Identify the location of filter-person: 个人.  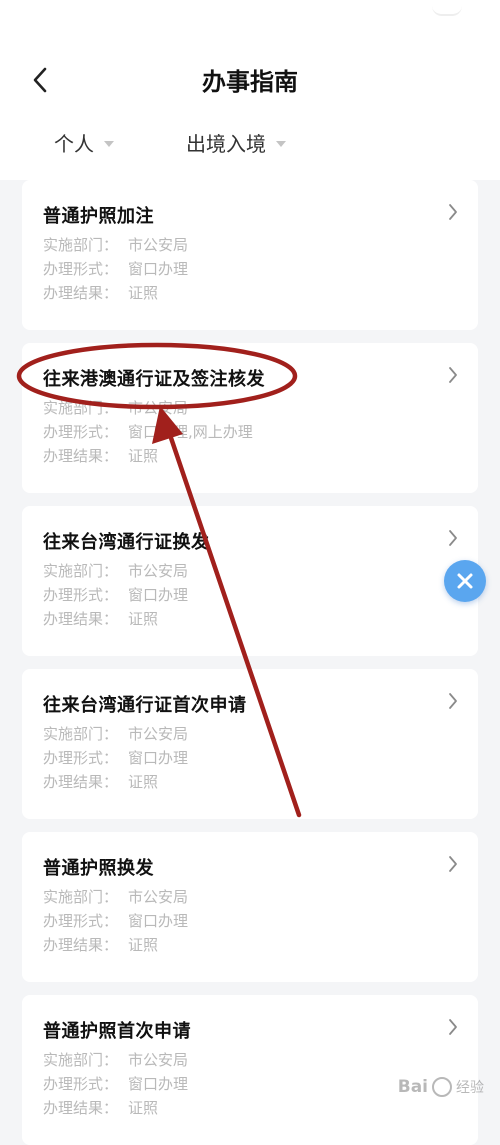
(84, 142).